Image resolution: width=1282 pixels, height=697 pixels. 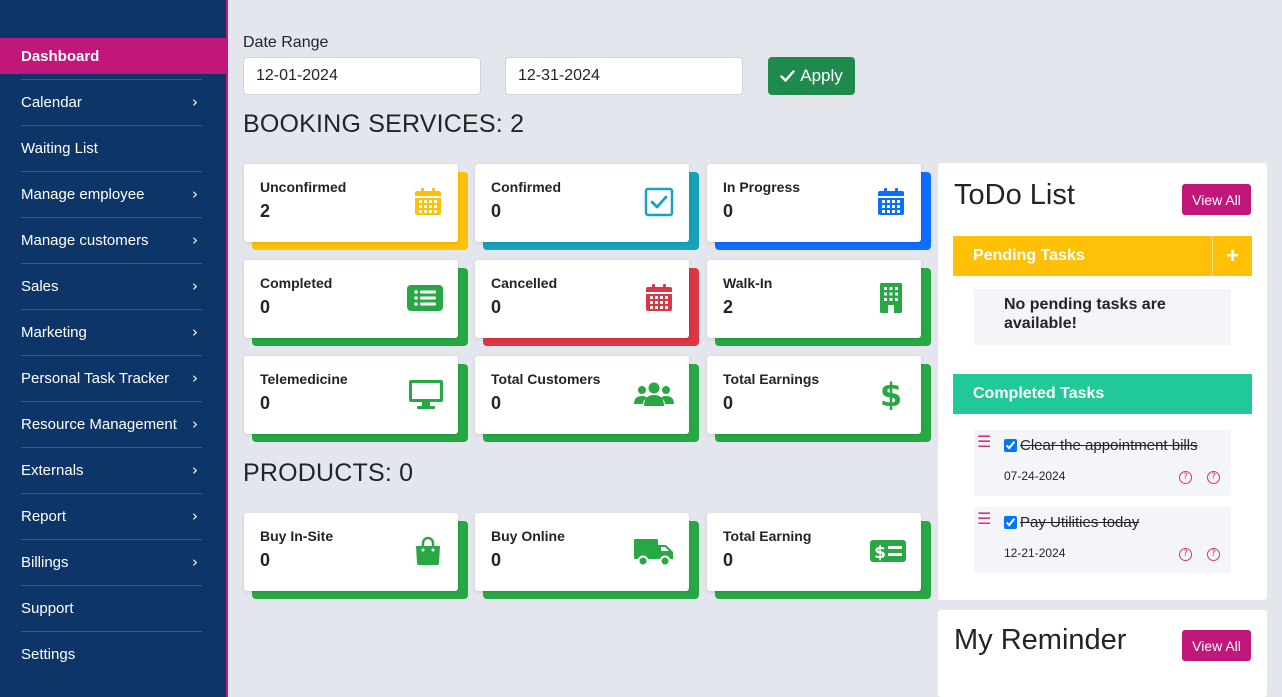 I want to click on card-body: Cancelled 0, so click(x=582, y=299).